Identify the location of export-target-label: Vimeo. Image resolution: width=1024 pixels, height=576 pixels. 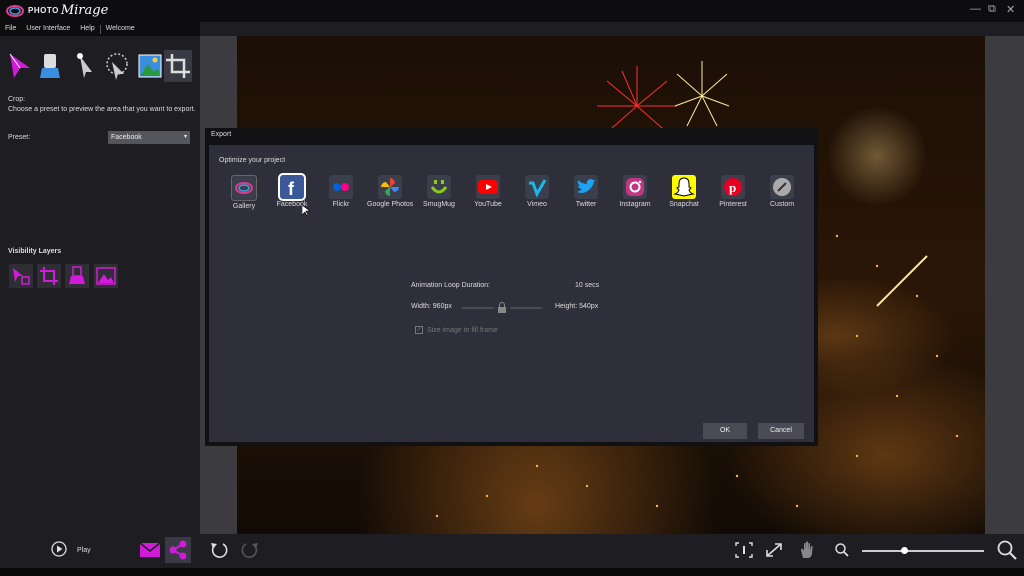
(537, 204).